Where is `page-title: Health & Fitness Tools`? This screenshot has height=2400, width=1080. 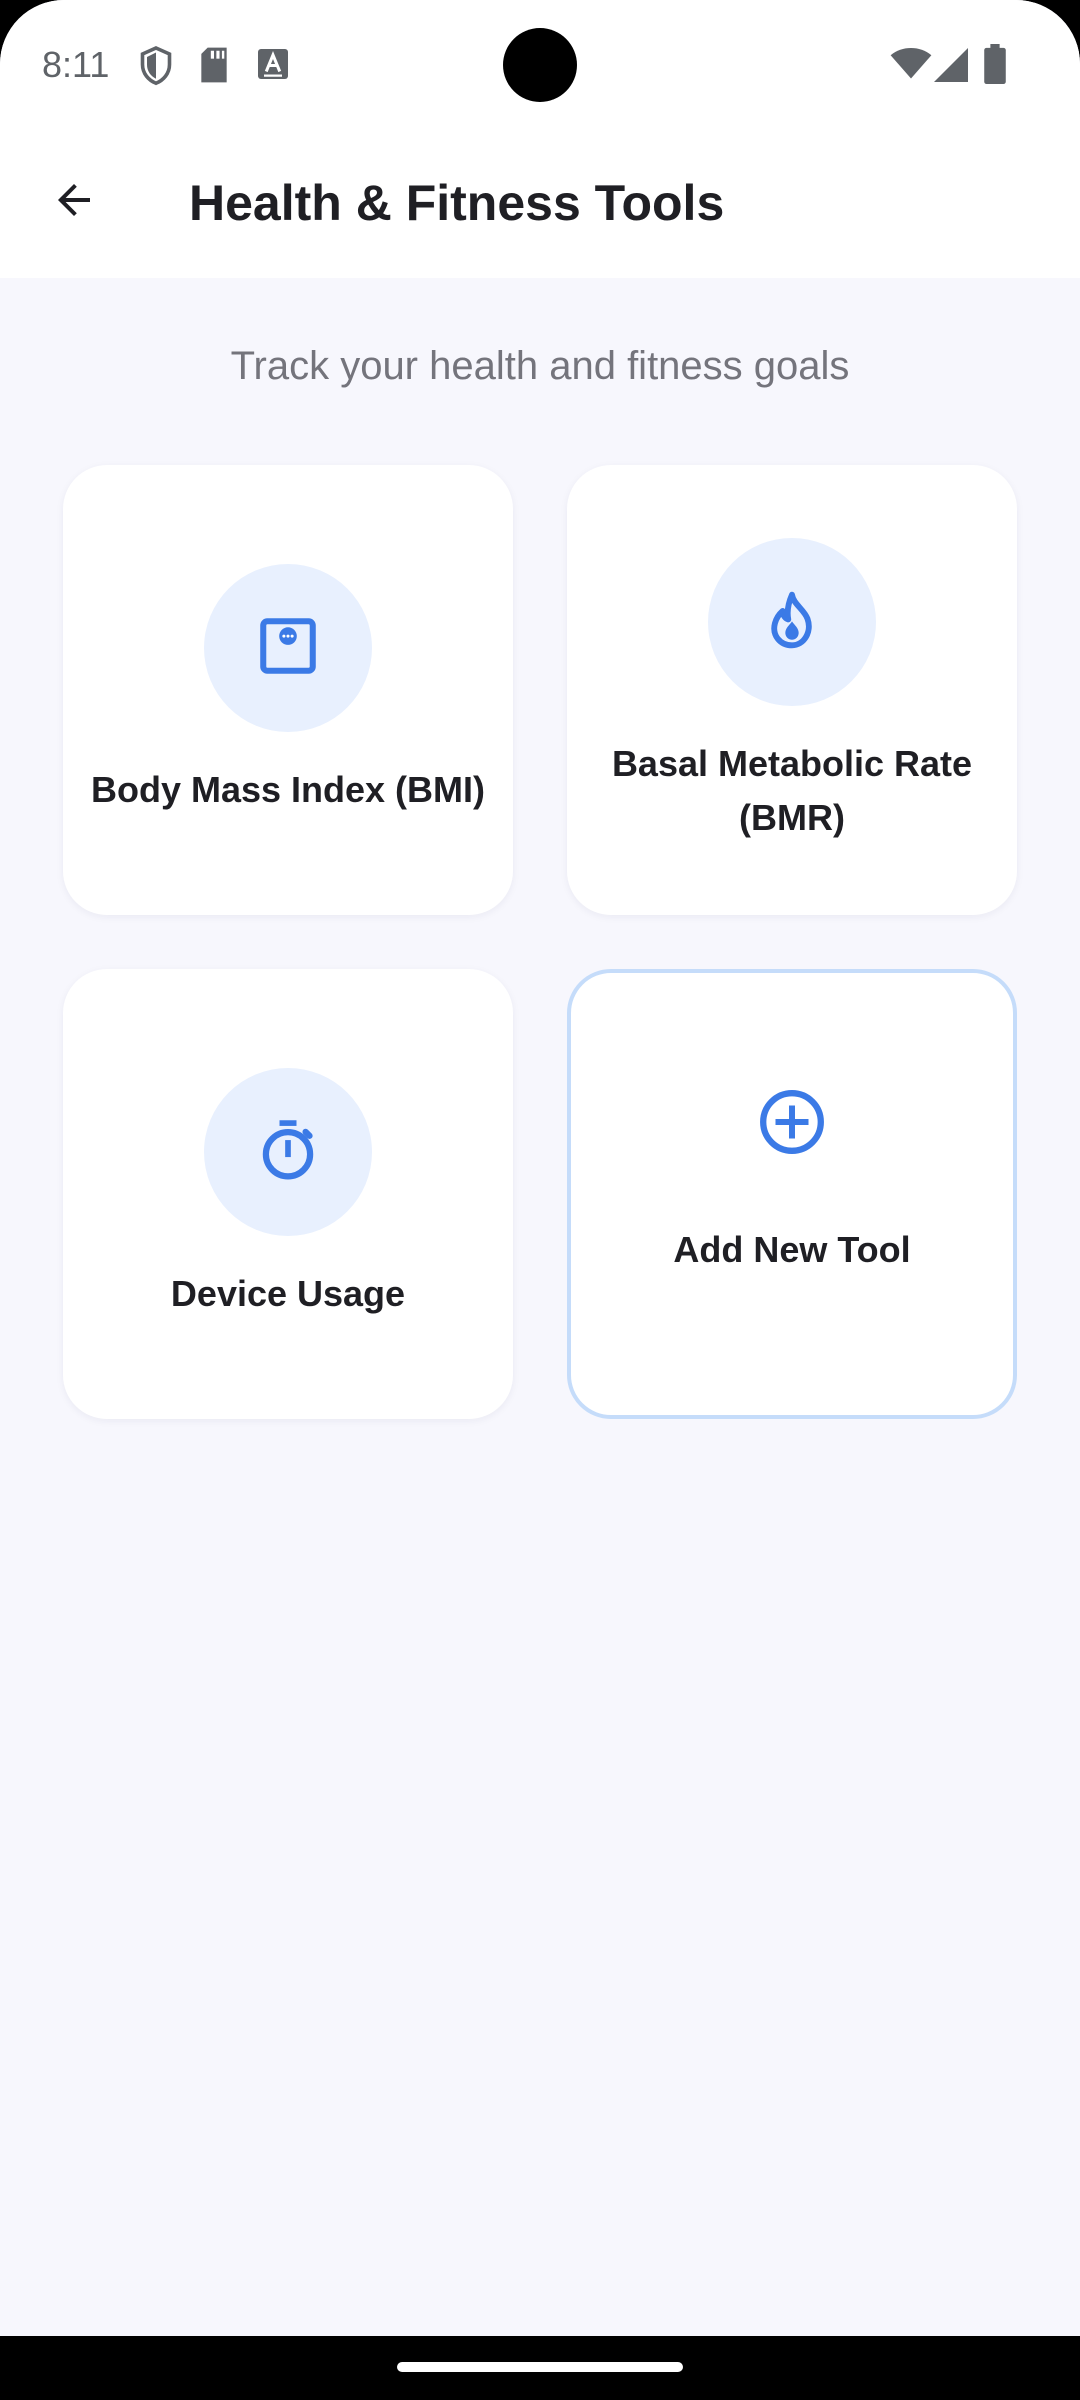 page-title: Health & Fitness Tools is located at coordinates (457, 203).